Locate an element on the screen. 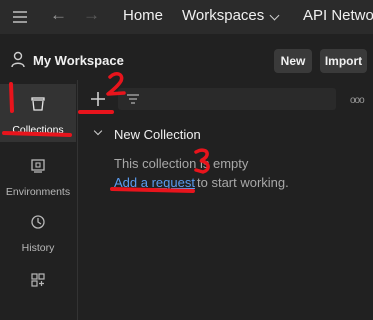 The height and width of the screenshot is (320, 373). workspace-header: My Workspace New Import is located at coordinates (186, 61).